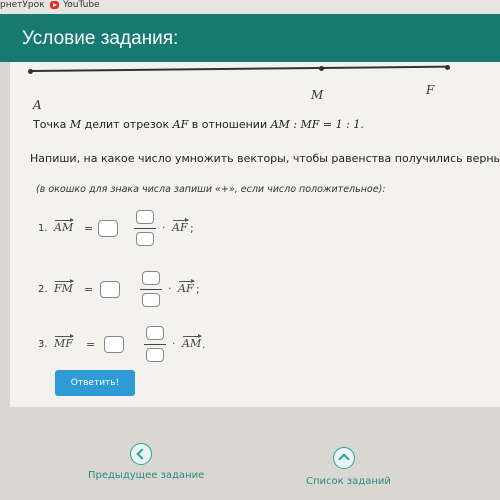 The image size is (500, 500). I want to click on equation-end: ., so click(204, 344).